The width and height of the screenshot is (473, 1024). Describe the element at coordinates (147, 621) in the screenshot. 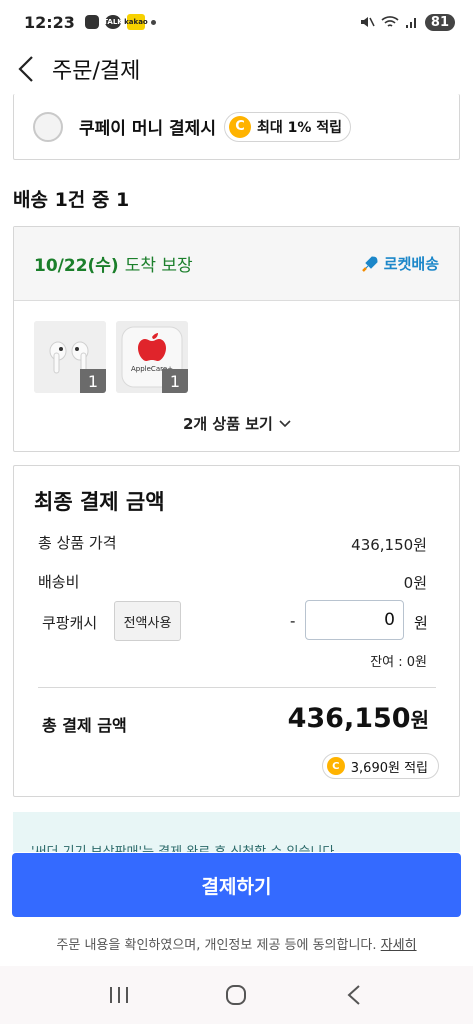

I see `use-all-button: 전액사용` at that location.